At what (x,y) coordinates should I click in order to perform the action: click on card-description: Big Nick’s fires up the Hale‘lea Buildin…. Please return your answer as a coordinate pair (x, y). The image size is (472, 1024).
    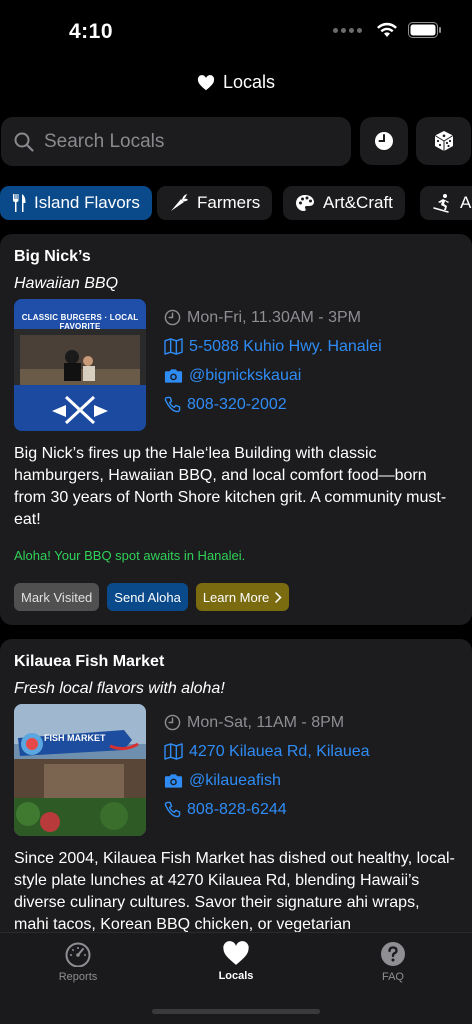
    Looking at the image, I should click on (230, 486).